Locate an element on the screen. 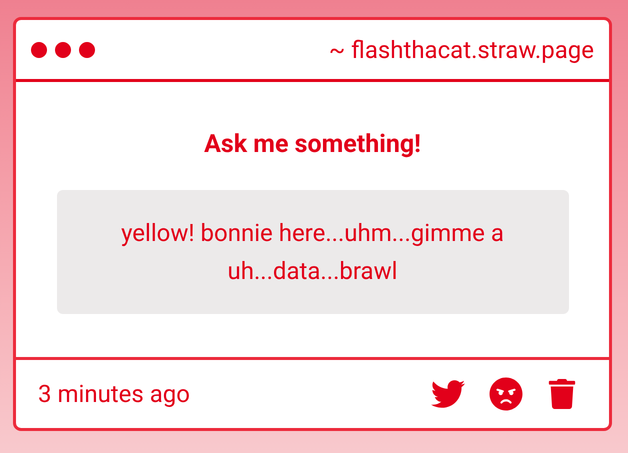 The width and height of the screenshot is (628, 453). angry-face-icon is located at coordinates (506, 394).